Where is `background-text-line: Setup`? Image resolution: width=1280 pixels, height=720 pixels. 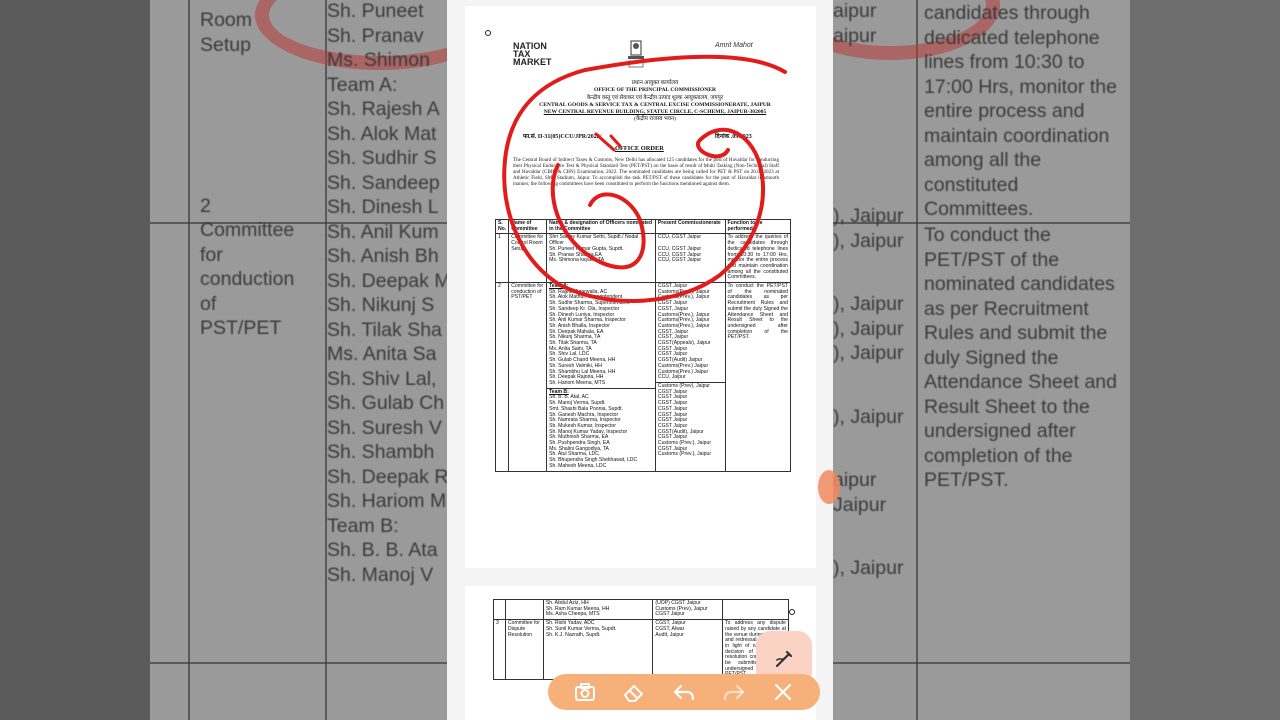
background-text-line: Setup is located at coordinates (225, 44).